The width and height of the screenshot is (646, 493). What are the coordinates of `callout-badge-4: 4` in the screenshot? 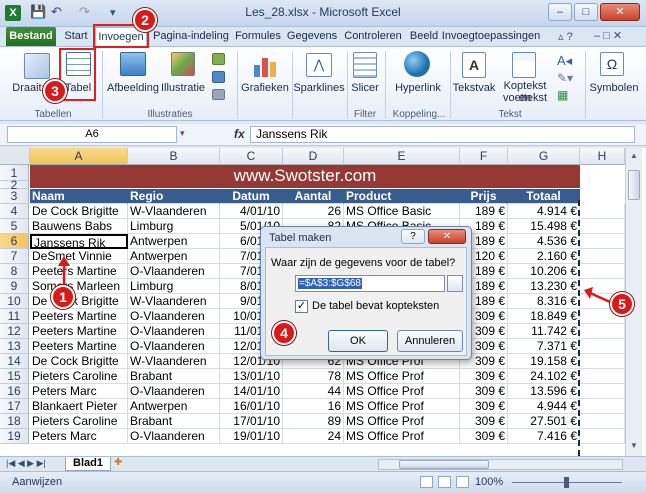 It's located at (284, 333).